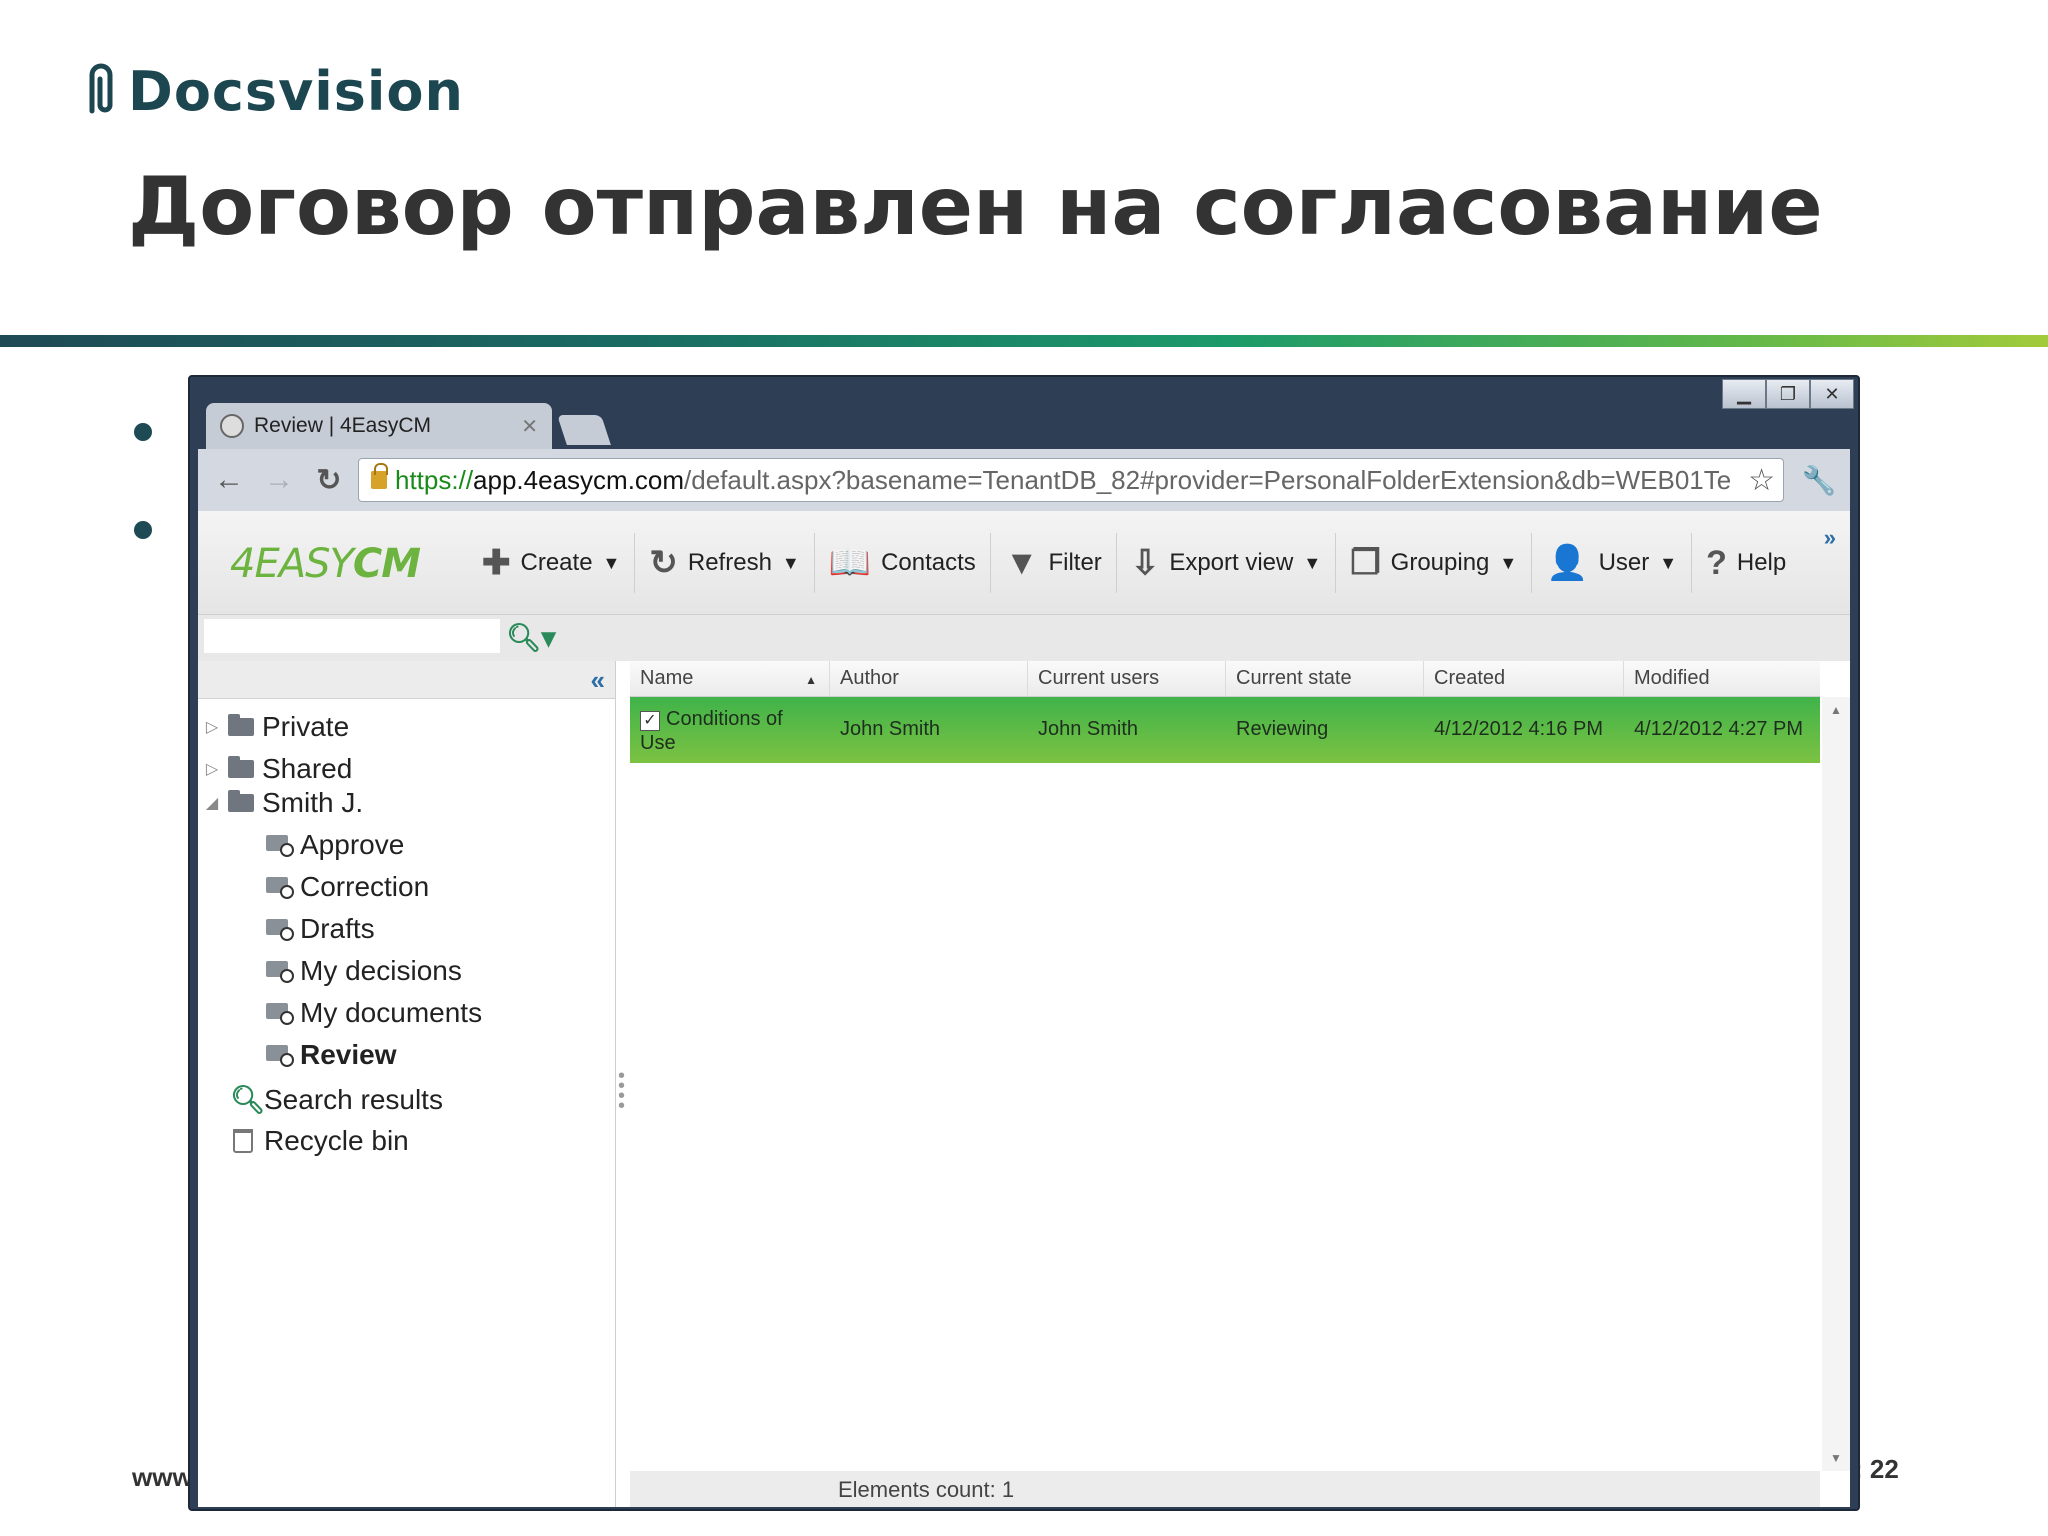 Image resolution: width=2048 pixels, height=1536 pixels. Describe the element at coordinates (325, 564) in the screenshot. I see `app-brand-logo: 4EASYCM` at that location.